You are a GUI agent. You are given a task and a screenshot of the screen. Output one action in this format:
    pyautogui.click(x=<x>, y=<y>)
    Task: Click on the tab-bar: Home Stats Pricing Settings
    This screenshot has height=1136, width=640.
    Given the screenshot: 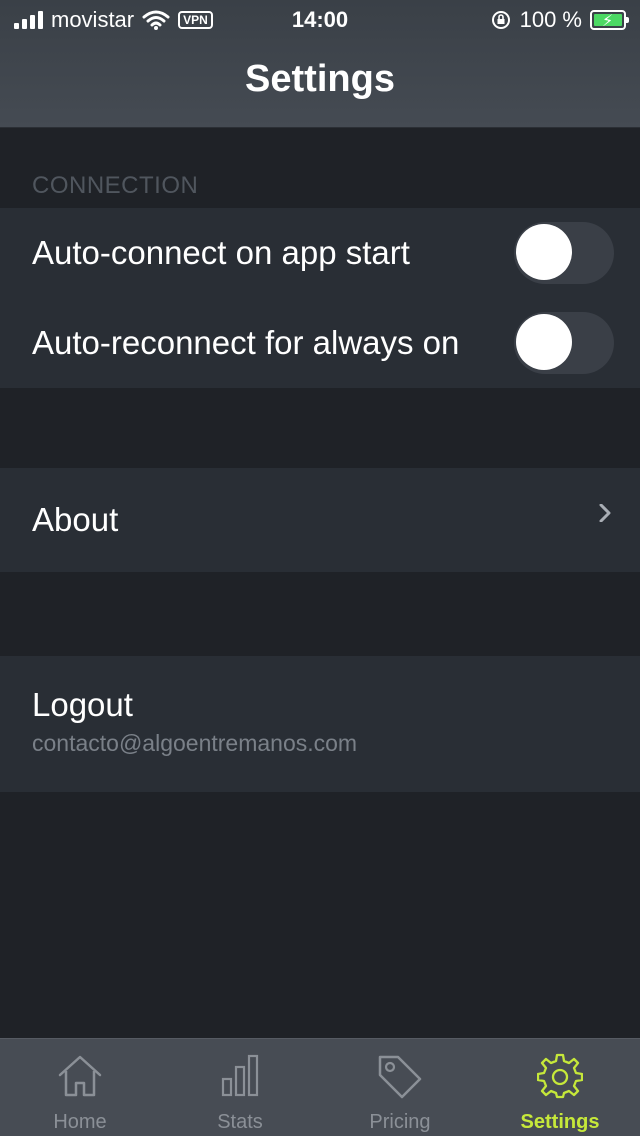 What is the action you would take?
    pyautogui.click(x=320, y=1087)
    